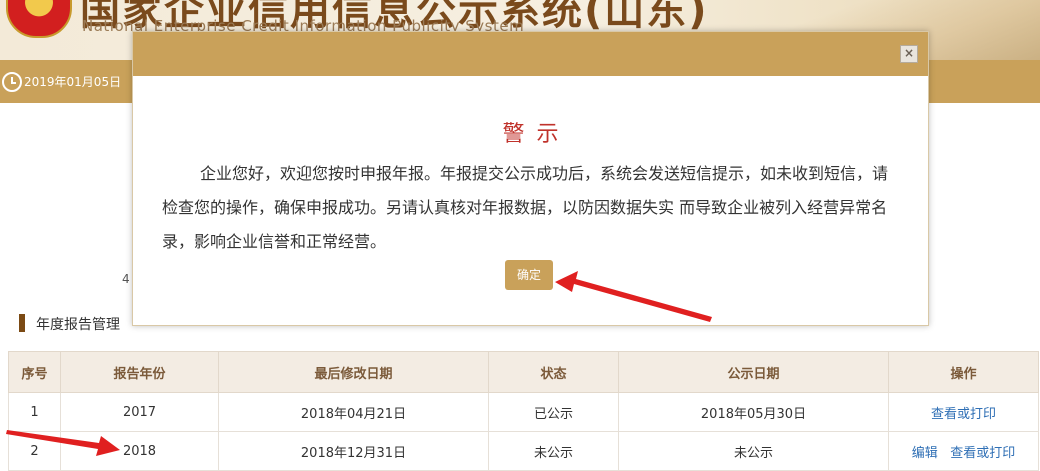 The width and height of the screenshot is (1040, 471). Describe the element at coordinates (139, 372) in the screenshot. I see `col-header-year: 报告年份` at that location.